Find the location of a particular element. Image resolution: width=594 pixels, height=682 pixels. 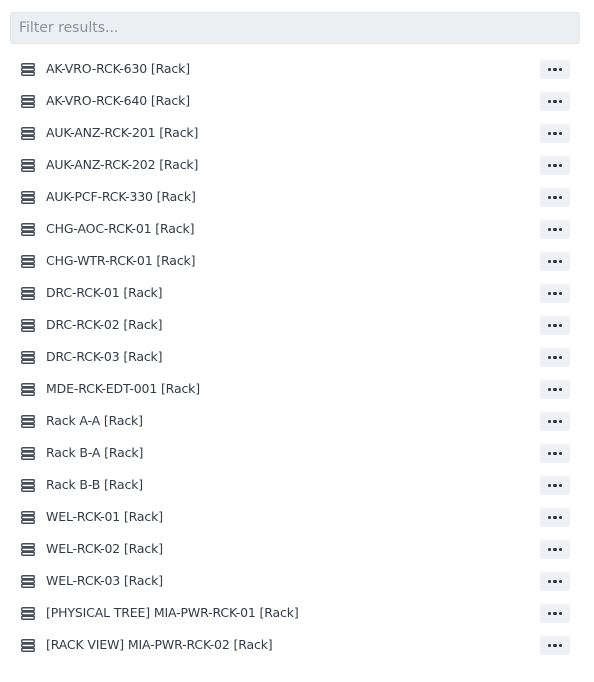

list-item-label: [RACK VIEW] MIA-PWR-RCK-02 [Rack] is located at coordinates (159, 644).